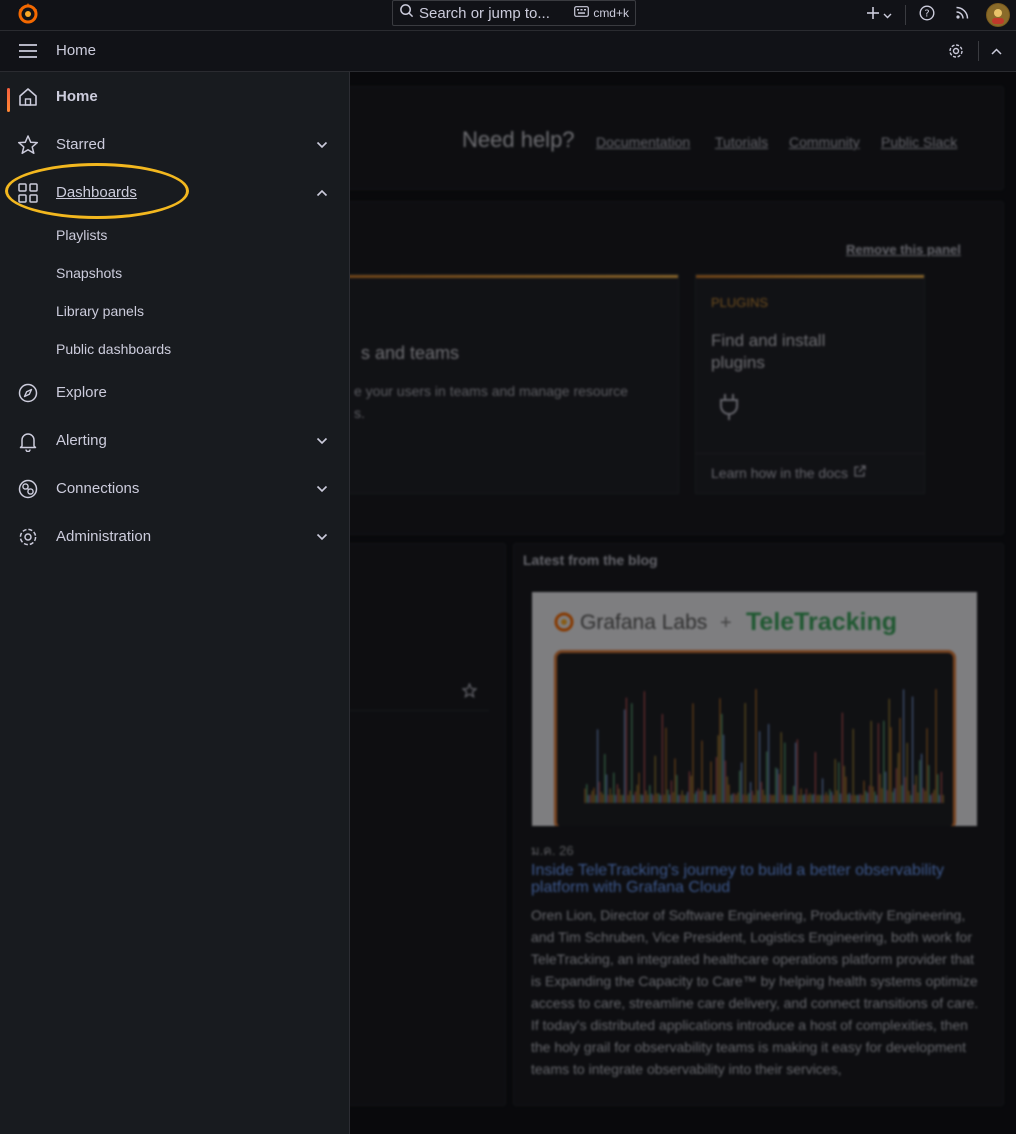 Image resolution: width=1016 pixels, height=1134 pixels. I want to click on sidebar-item-administration: Administration, so click(175, 536).